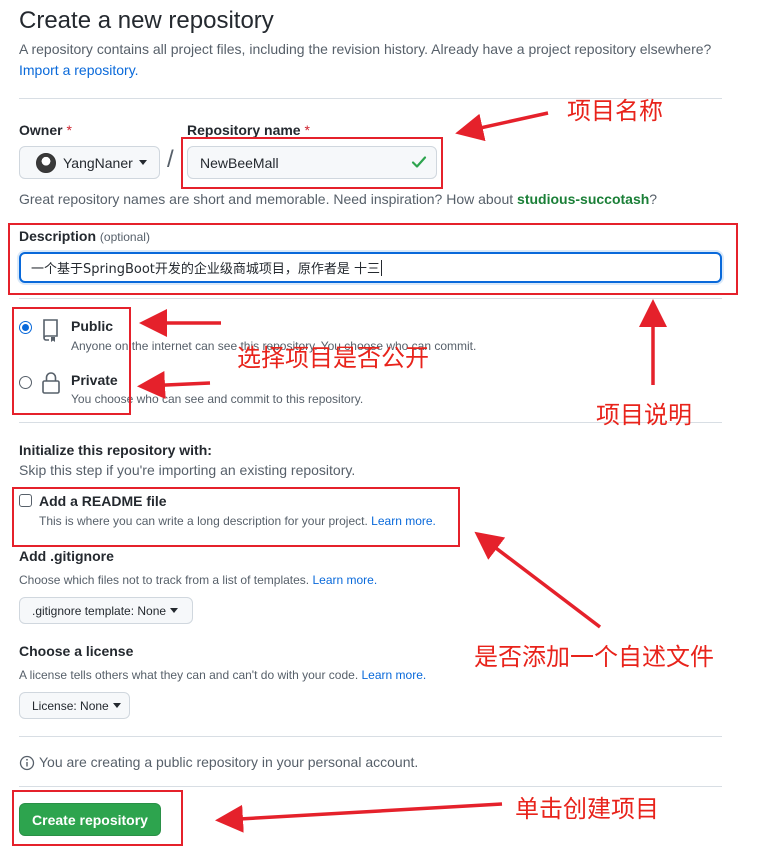 This screenshot has height=857, width=765. What do you see at coordinates (502, 126) in the screenshot?
I see `arrow-to-name` at bounding box center [502, 126].